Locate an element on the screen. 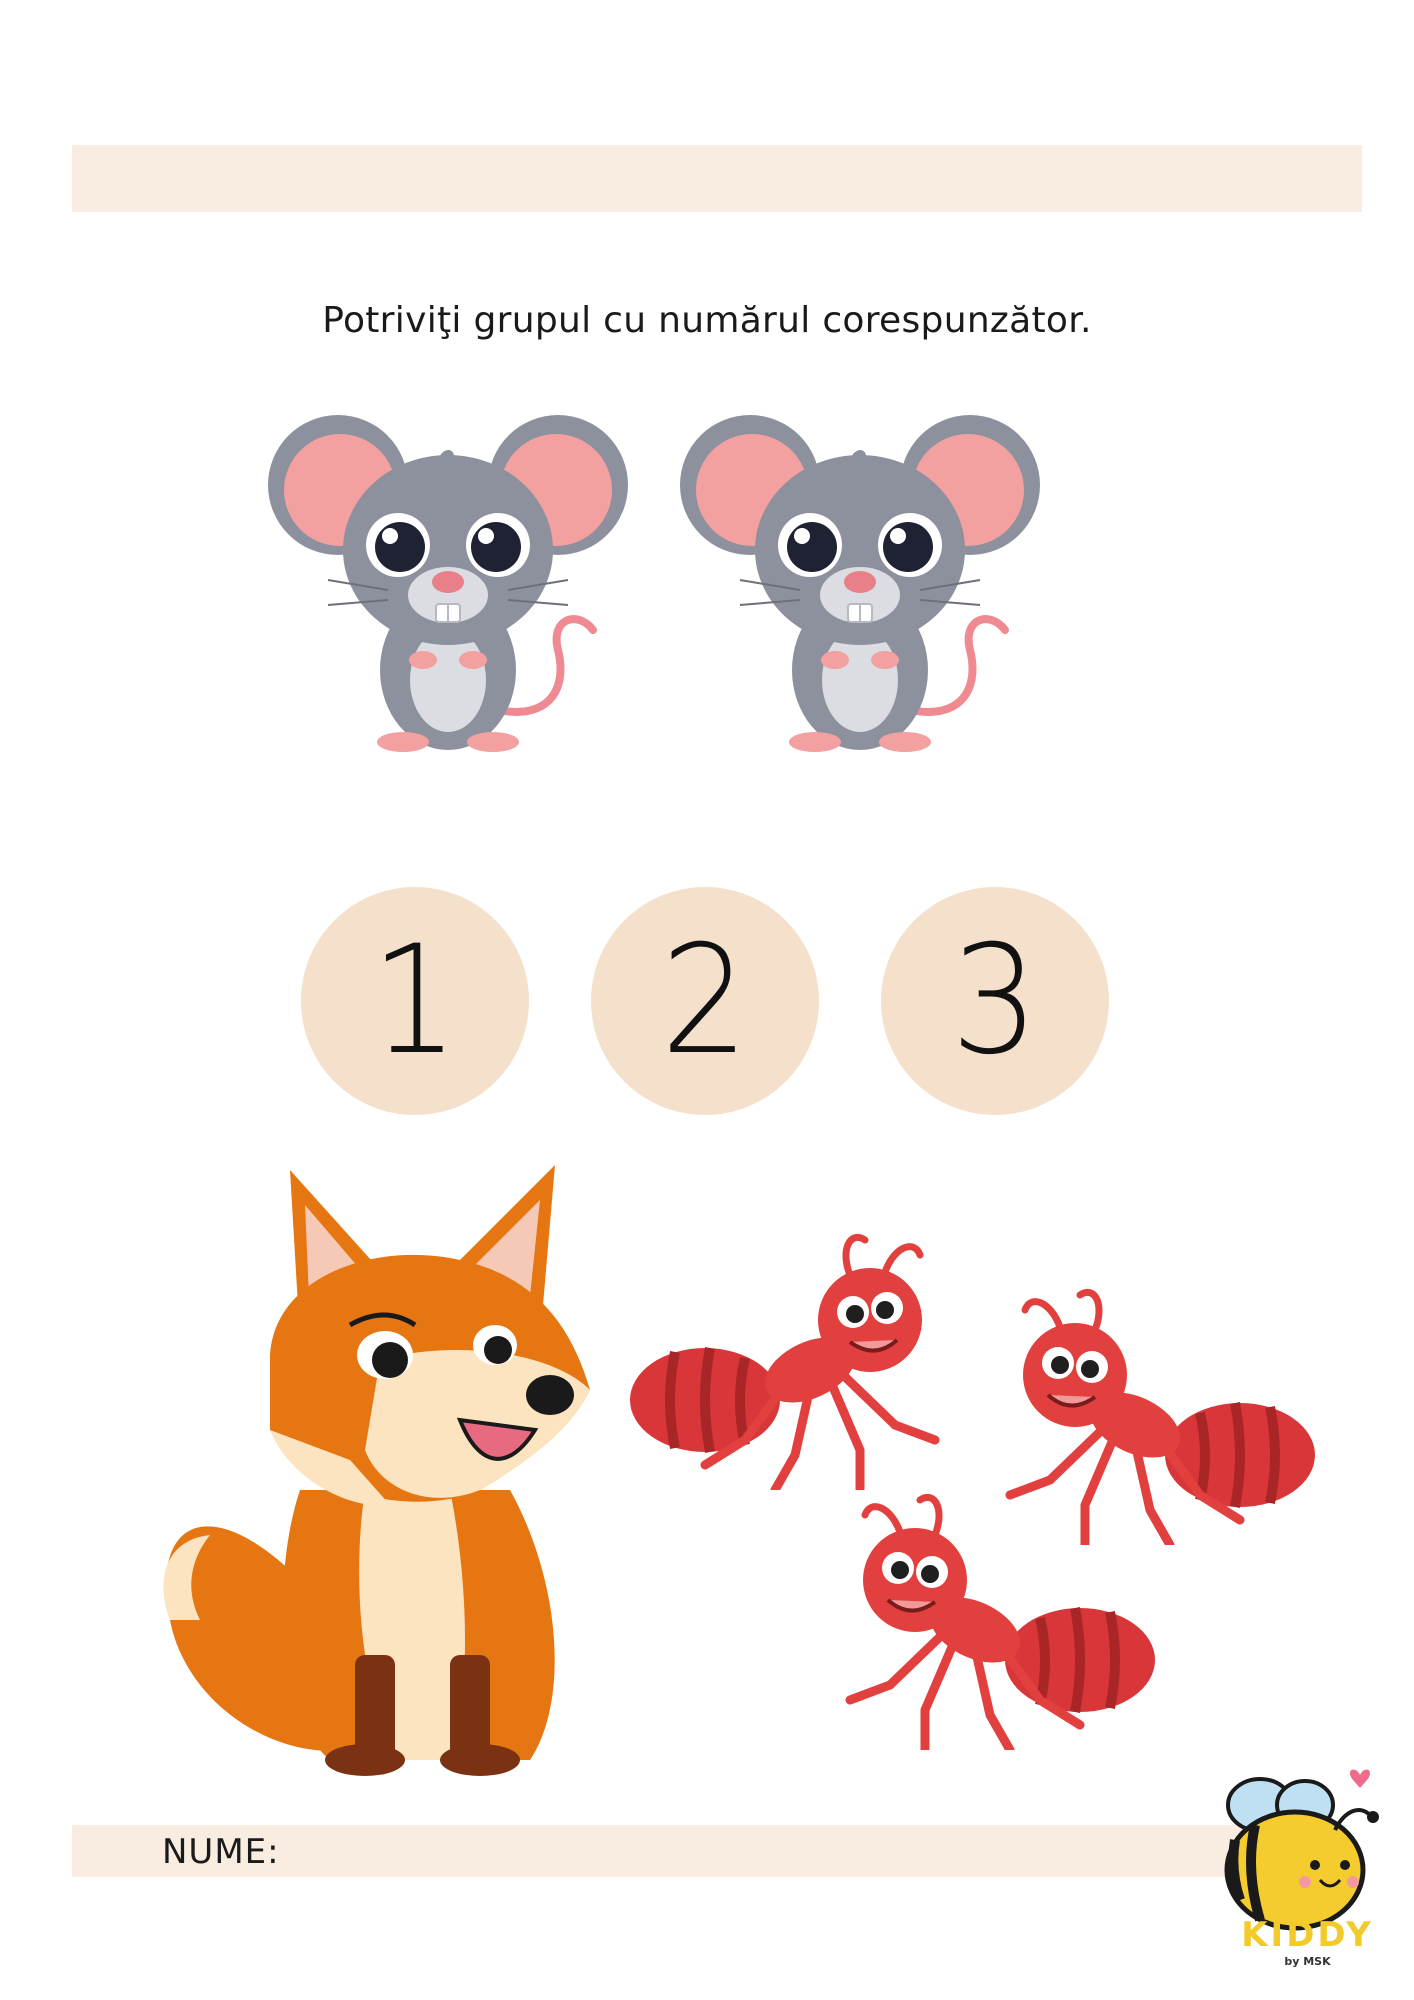 The image size is (1414, 2000). number-circle-3: 3 is located at coordinates (995, 1001).